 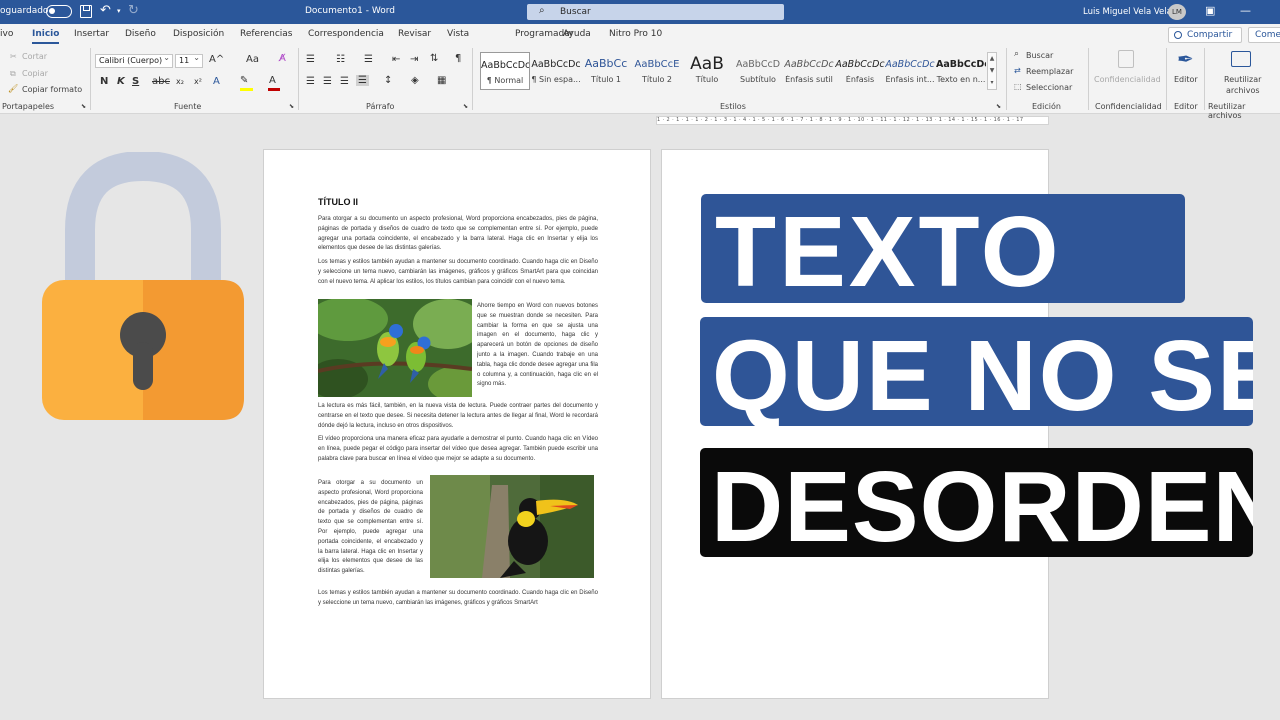 I want to click on multilevel-list-icon: ☰, so click(x=368, y=59).